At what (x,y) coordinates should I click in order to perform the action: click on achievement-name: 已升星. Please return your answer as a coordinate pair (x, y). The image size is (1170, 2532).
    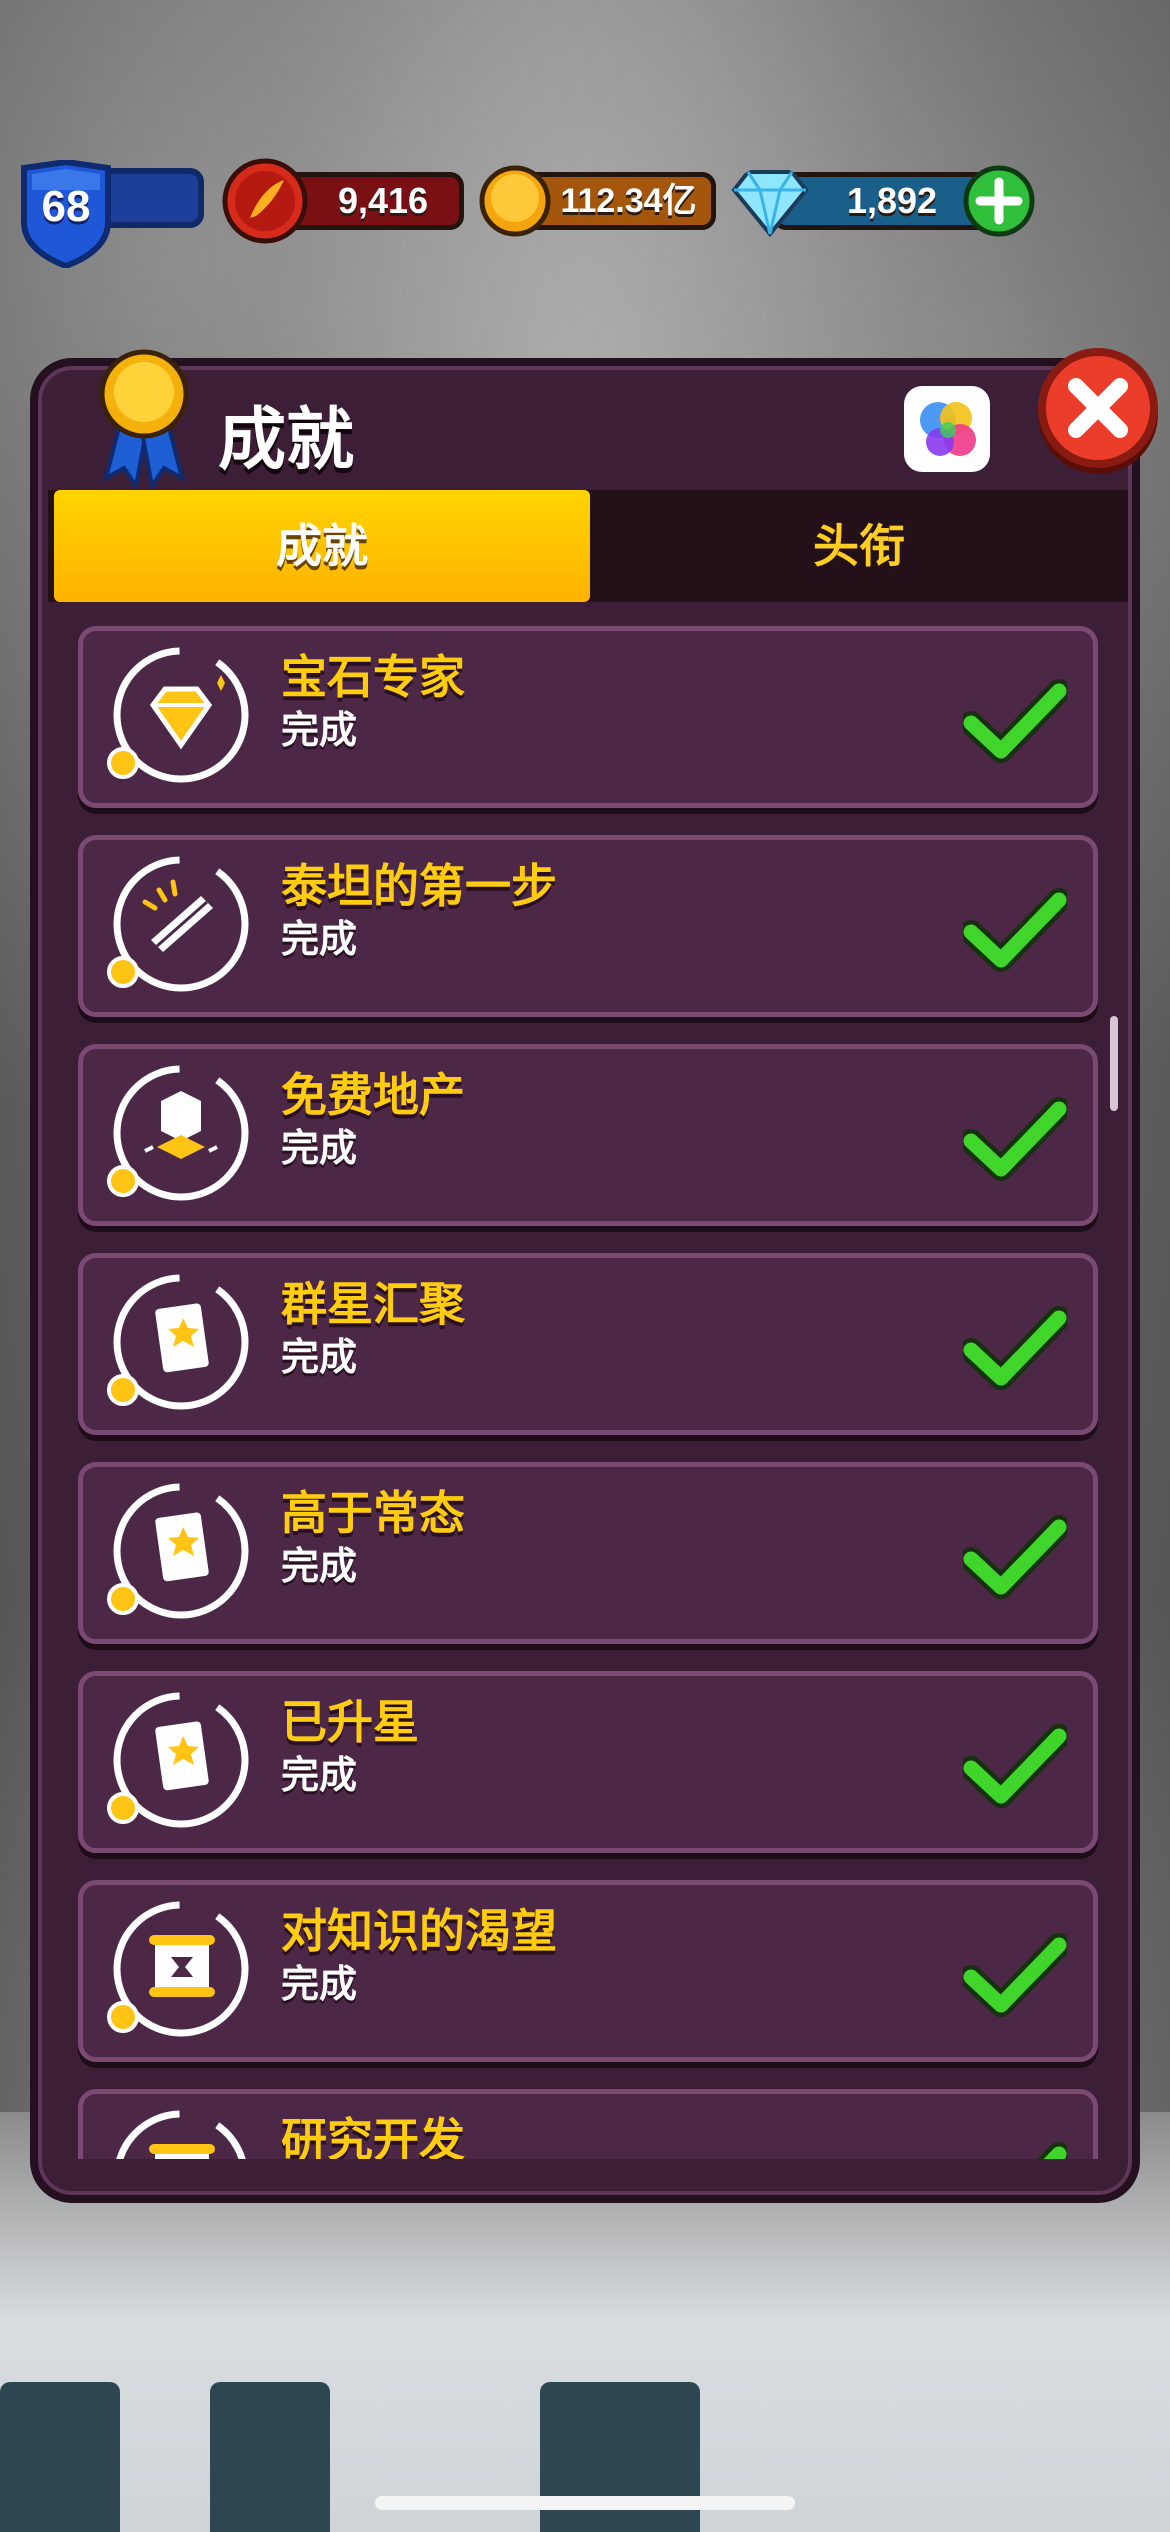
    Looking at the image, I should click on (350, 1722).